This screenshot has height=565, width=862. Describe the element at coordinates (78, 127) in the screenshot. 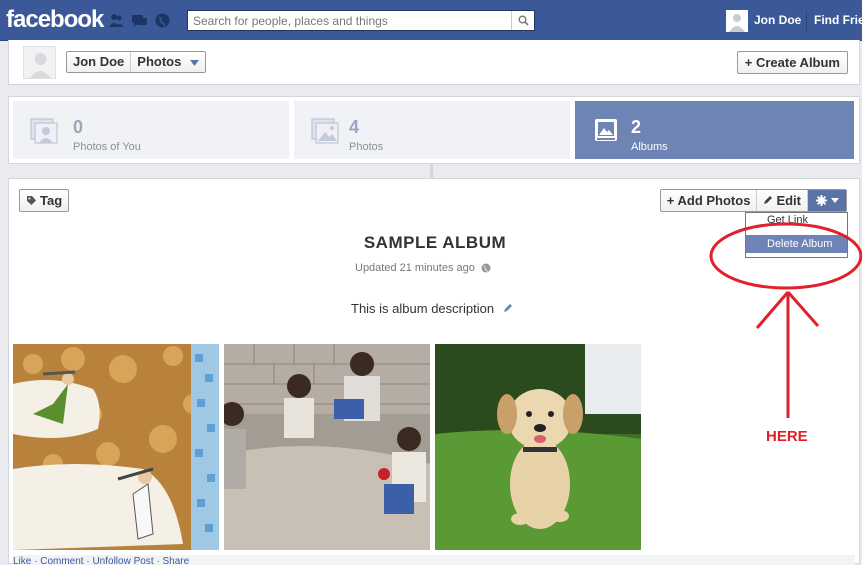

I see `stat-count: 0` at that location.